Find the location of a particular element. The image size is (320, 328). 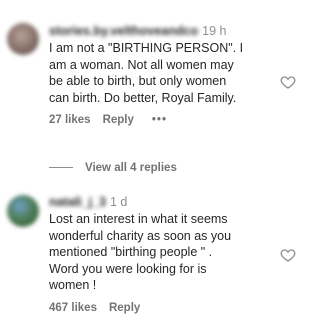

comment-header: stories.by.velthoveandco 19 h is located at coordinates (158, 31).